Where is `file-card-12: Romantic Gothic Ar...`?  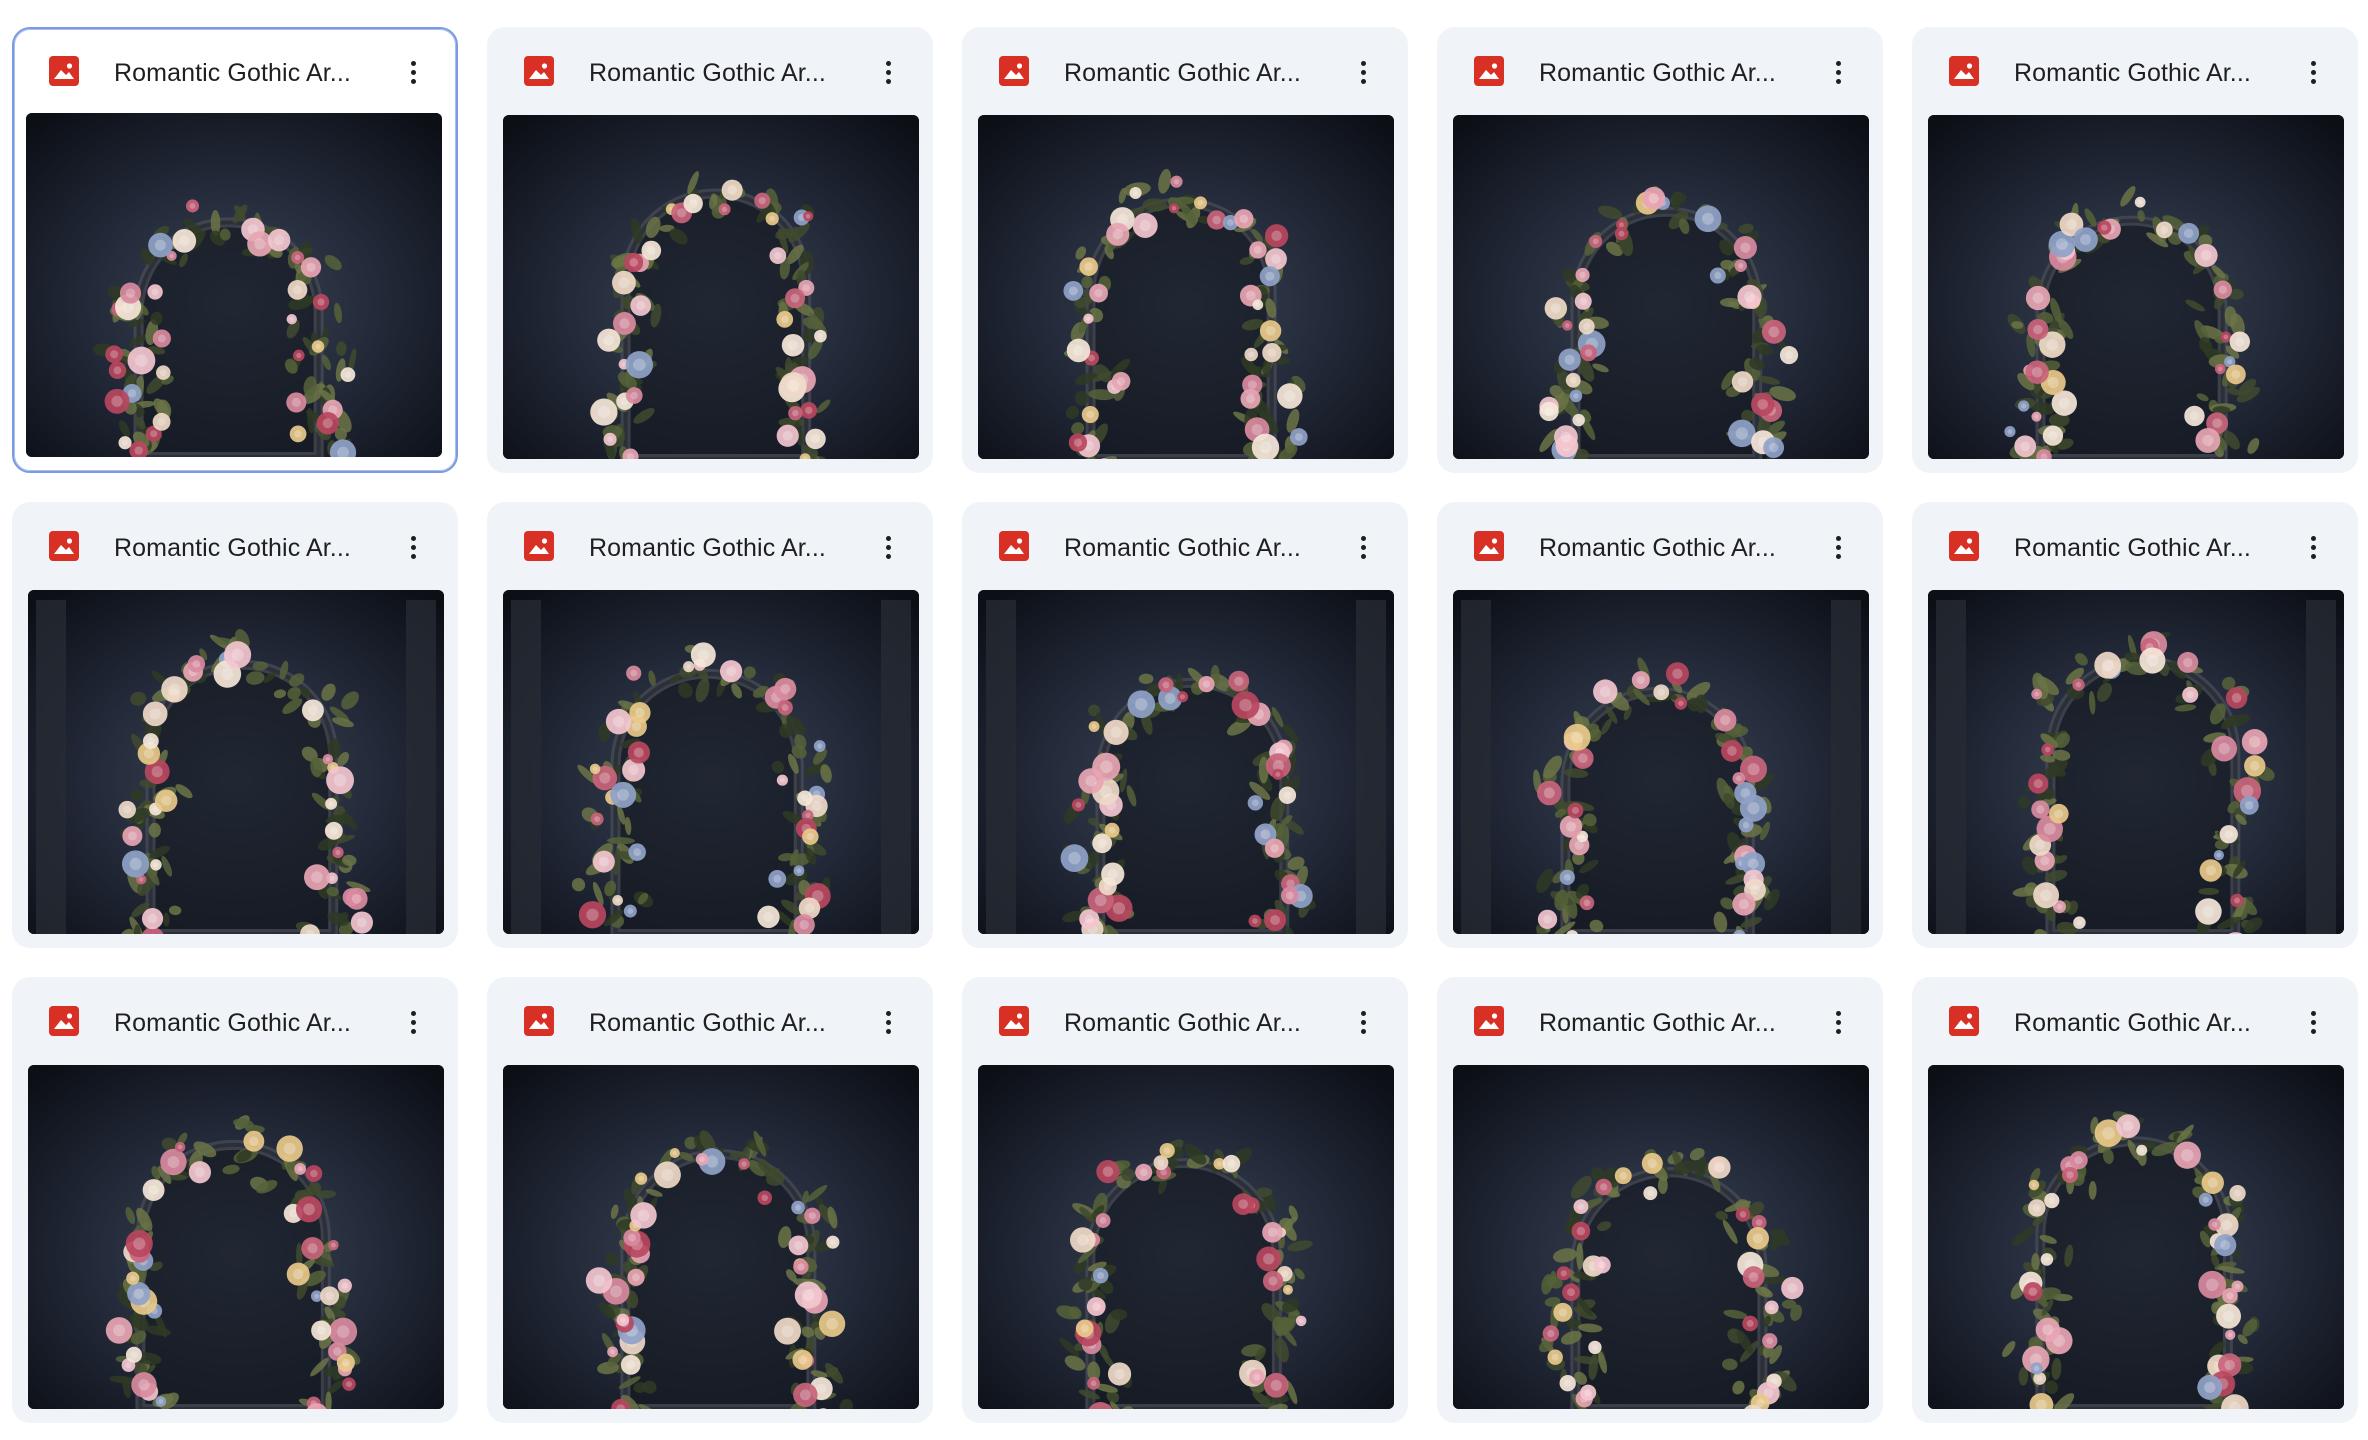 file-card-12: Romantic Gothic Ar... is located at coordinates (710, 1200).